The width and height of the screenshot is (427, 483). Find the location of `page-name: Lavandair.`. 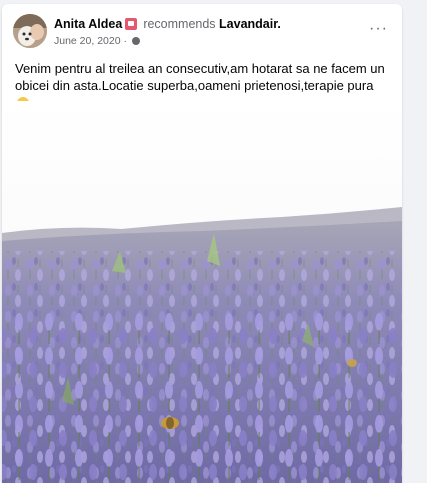

page-name: Lavandair. is located at coordinates (250, 24).